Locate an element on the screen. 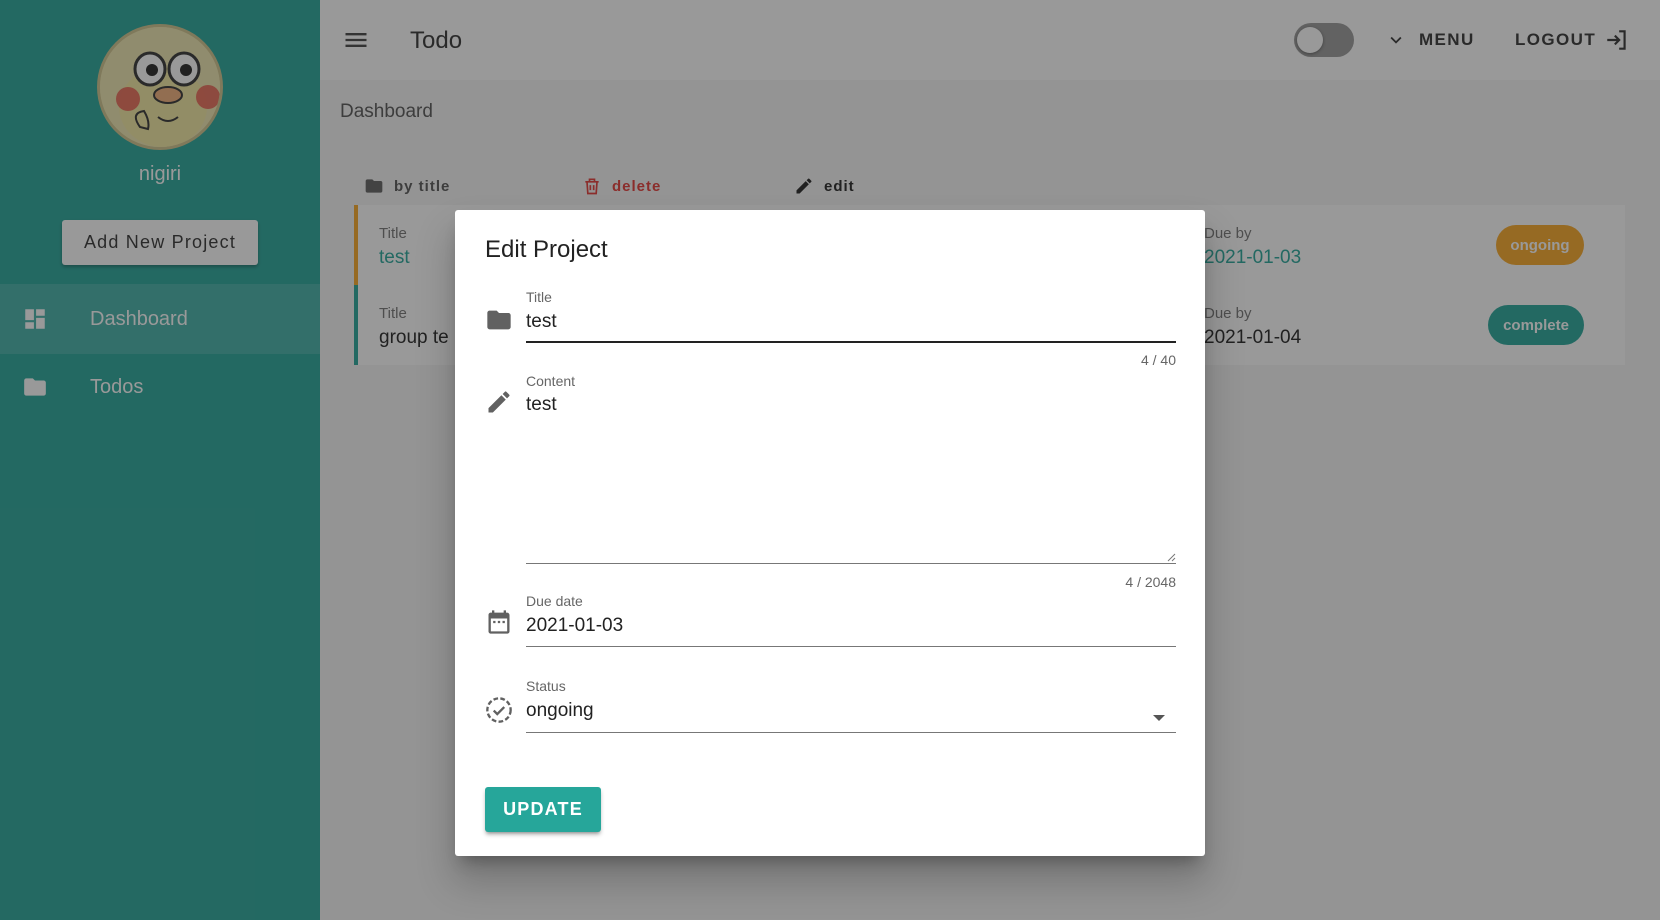 This screenshot has width=1660, height=920. update-button: UPDATE is located at coordinates (543, 809).